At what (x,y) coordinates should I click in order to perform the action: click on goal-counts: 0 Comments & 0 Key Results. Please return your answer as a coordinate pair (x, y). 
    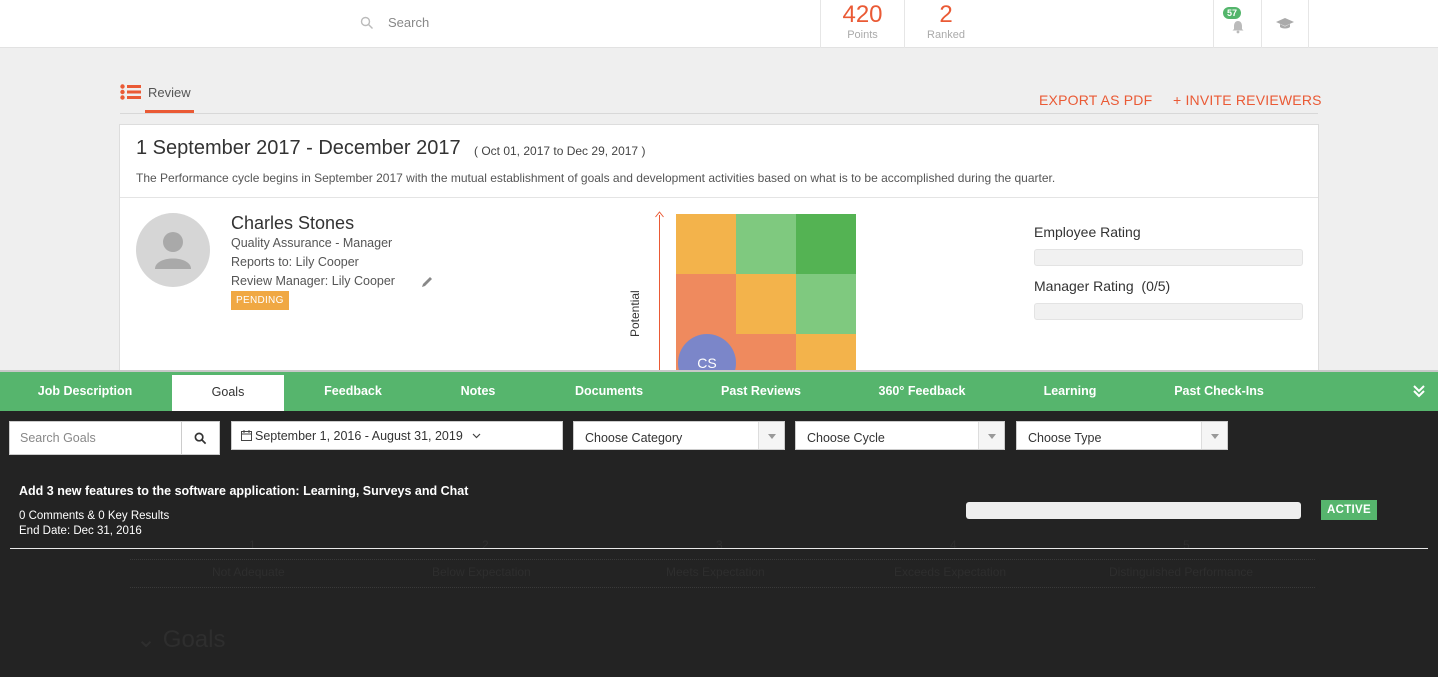
    Looking at the image, I should click on (94, 516).